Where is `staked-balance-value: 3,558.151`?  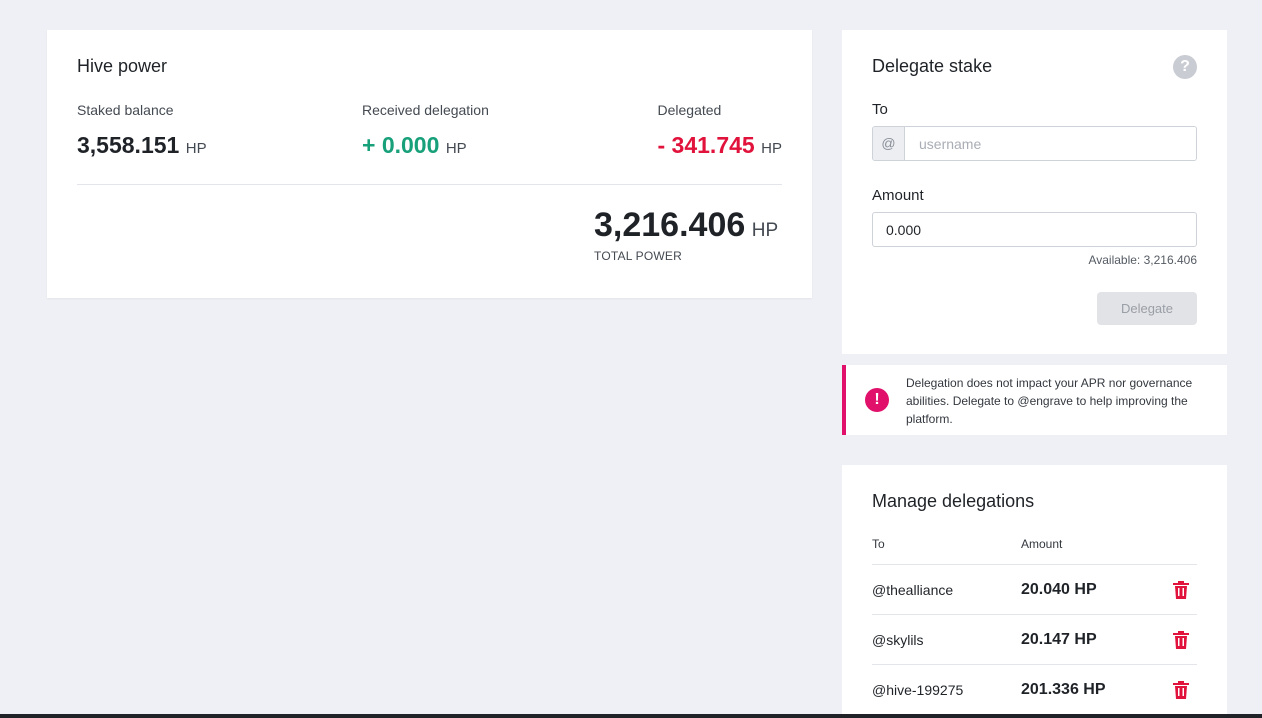
staked-balance-value: 3,558.151 is located at coordinates (128, 145).